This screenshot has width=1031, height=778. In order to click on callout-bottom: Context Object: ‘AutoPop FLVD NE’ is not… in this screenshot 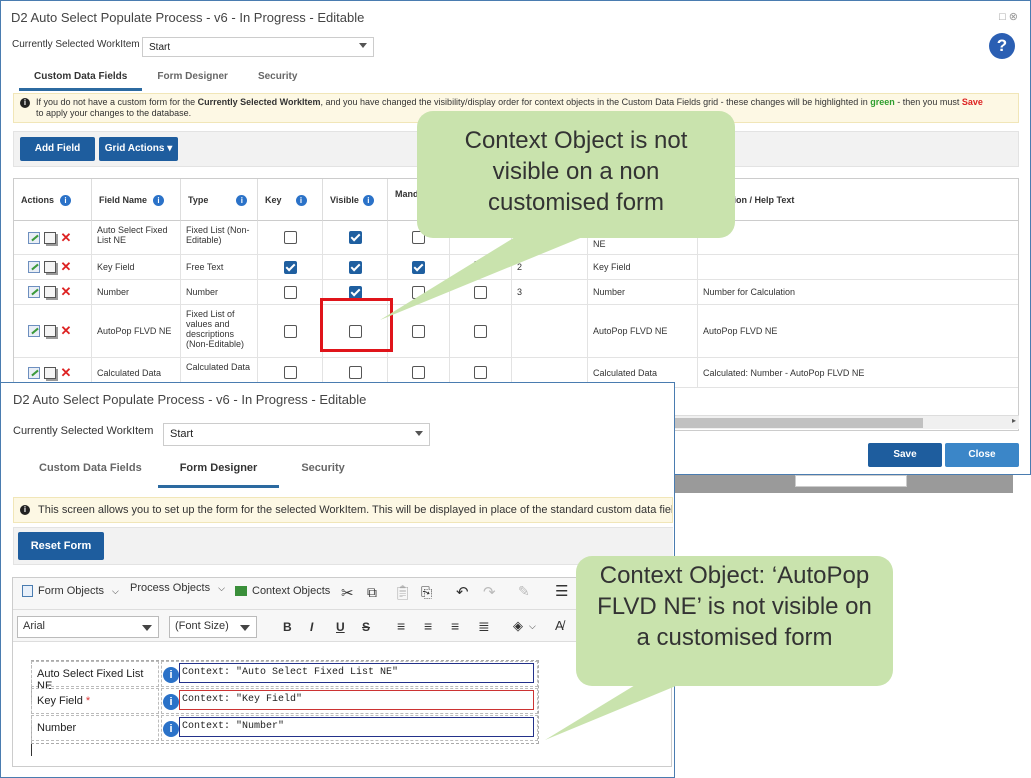, I will do `click(734, 621)`.